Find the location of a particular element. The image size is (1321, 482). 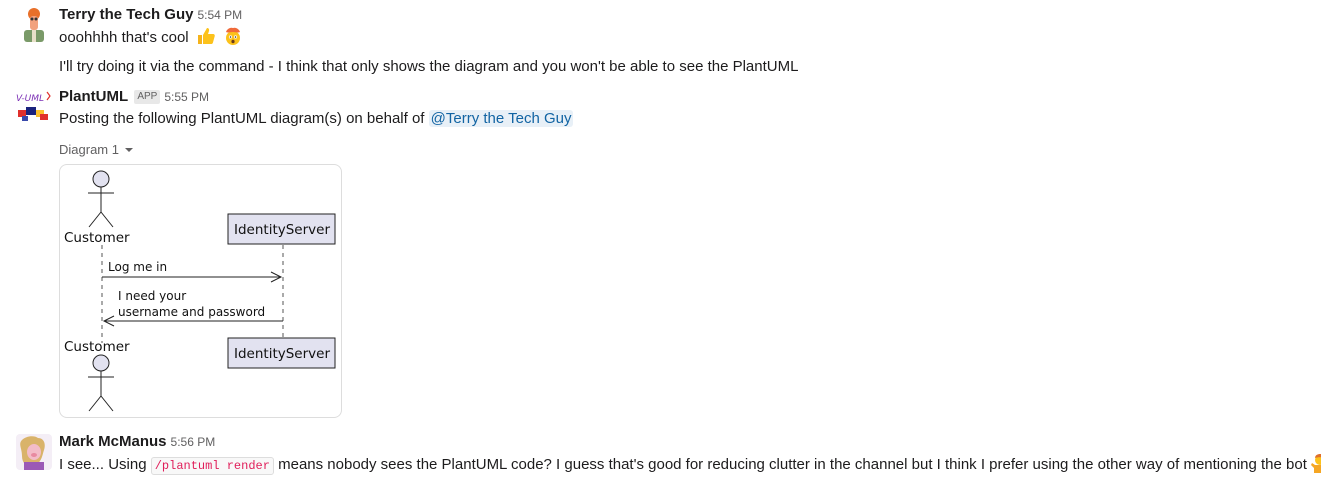

message-label-2b: username and password is located at coordinates (191, 312).